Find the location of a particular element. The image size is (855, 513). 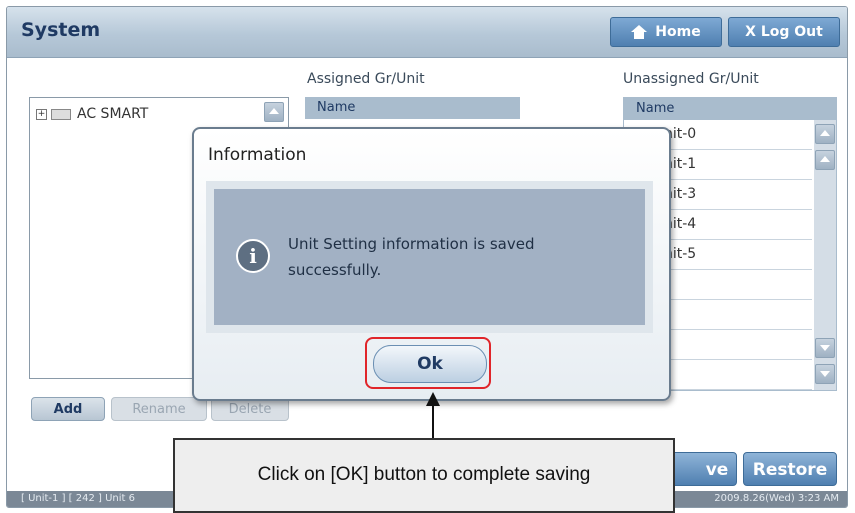

scroll-up-button is located at coordinates (825, 160).